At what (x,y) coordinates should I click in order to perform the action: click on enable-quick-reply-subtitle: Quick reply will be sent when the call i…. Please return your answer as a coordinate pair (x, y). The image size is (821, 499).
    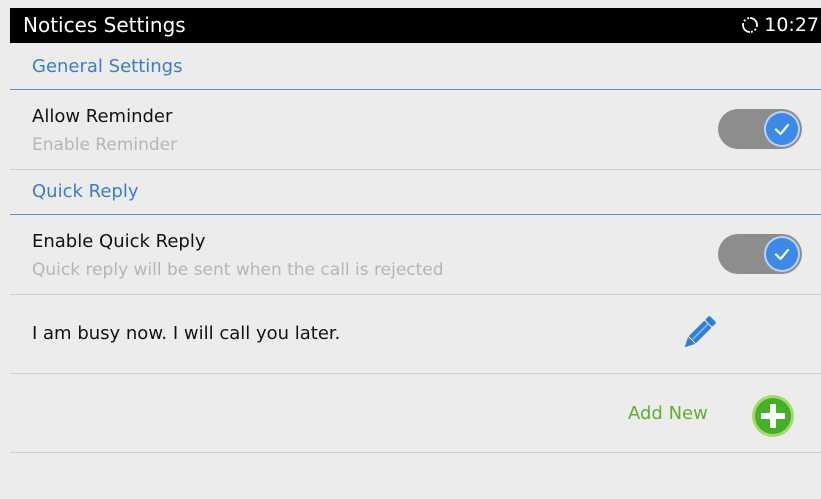
    Looking at the image, I should click on (238, 270).